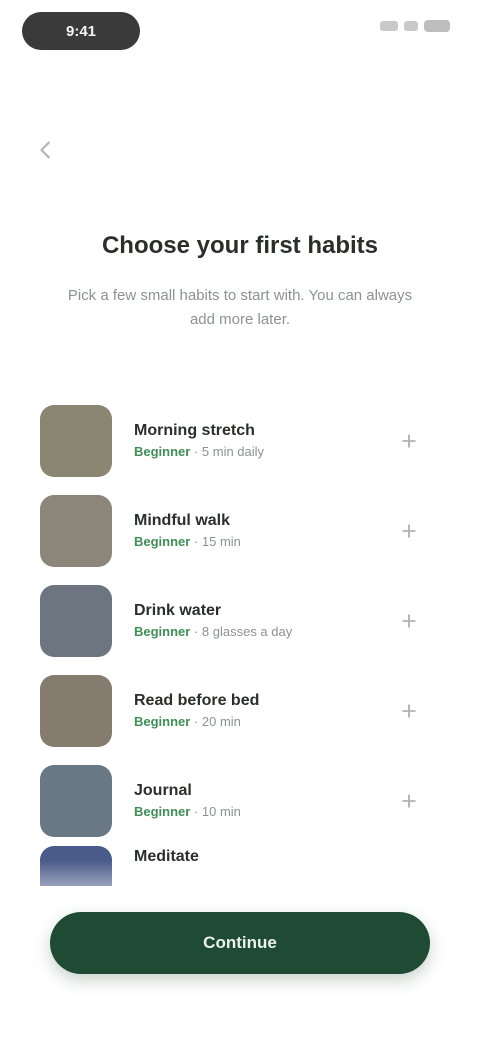  What do you see at coordinates (215, 721) in the screenshot?
I see `habit-detail: · 20 min` at bounding box center [215, 721].